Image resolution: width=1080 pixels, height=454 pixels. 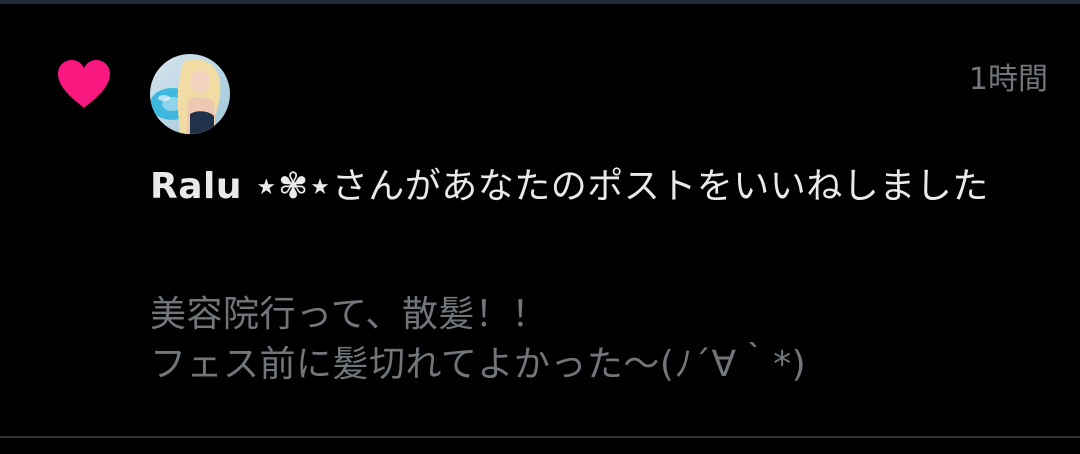 What do you see at coordinates (190, 94) in the screenshot?
I see `avatar` at bounding box center [190, 94].